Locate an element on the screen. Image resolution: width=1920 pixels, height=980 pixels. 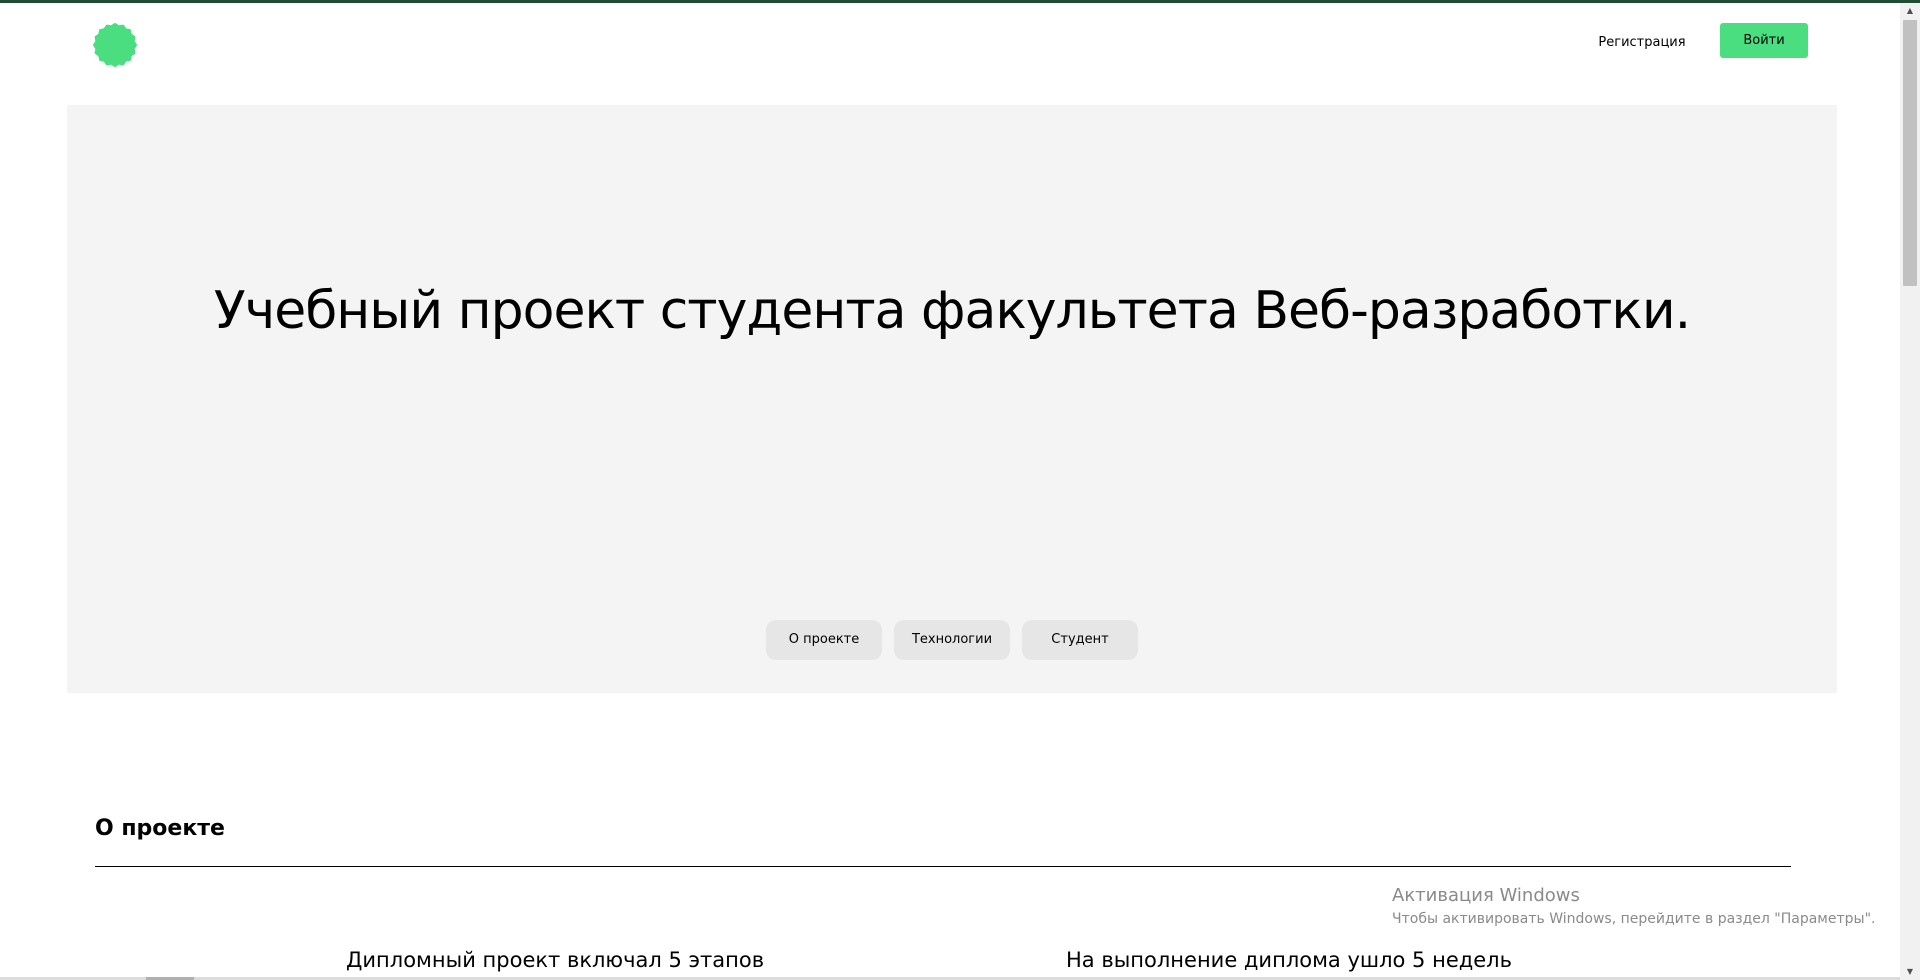
stages-heading: Дипломный проект включал 5 этапов is located at coordinates (555, 960).